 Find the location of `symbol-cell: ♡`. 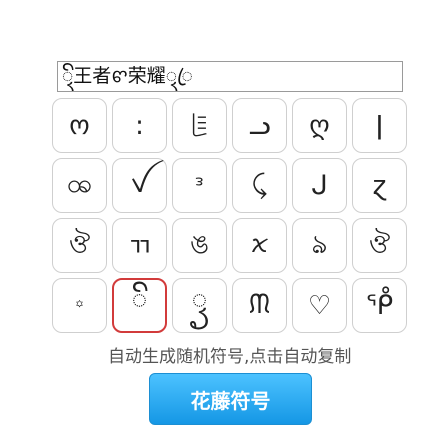

symbol-cell: ♡ is located at coordinates (319, 305).